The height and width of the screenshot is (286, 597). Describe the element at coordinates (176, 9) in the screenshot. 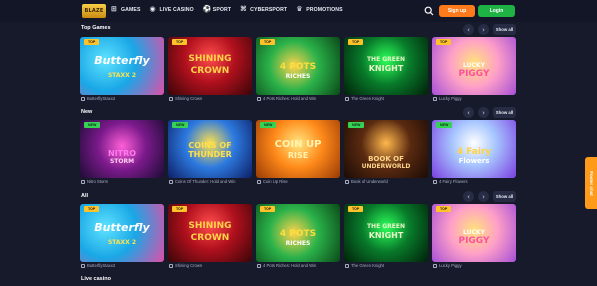

I see `nav-live-casino-label: LIVE CASINO` at that location.